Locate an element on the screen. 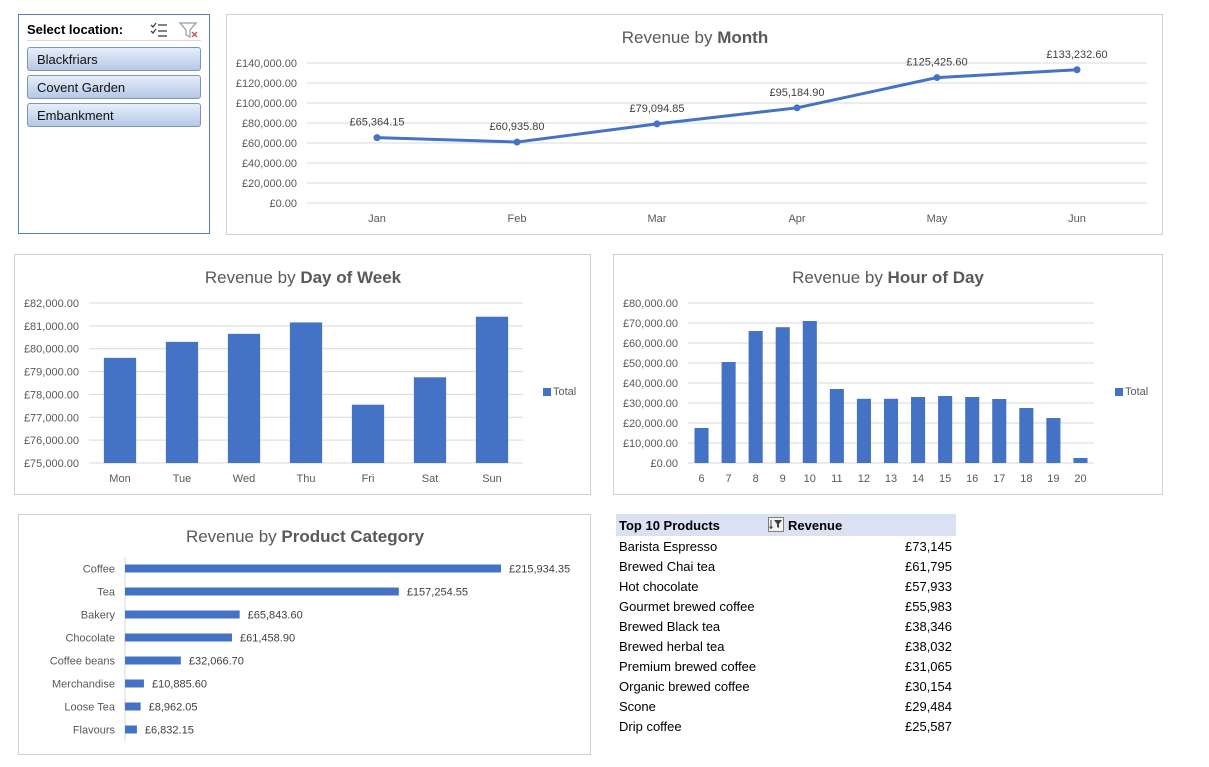 Image resolution: width=1209 pixels, height=767 pixels. x-tick-label: Tue is located at coordinates (182, 479).